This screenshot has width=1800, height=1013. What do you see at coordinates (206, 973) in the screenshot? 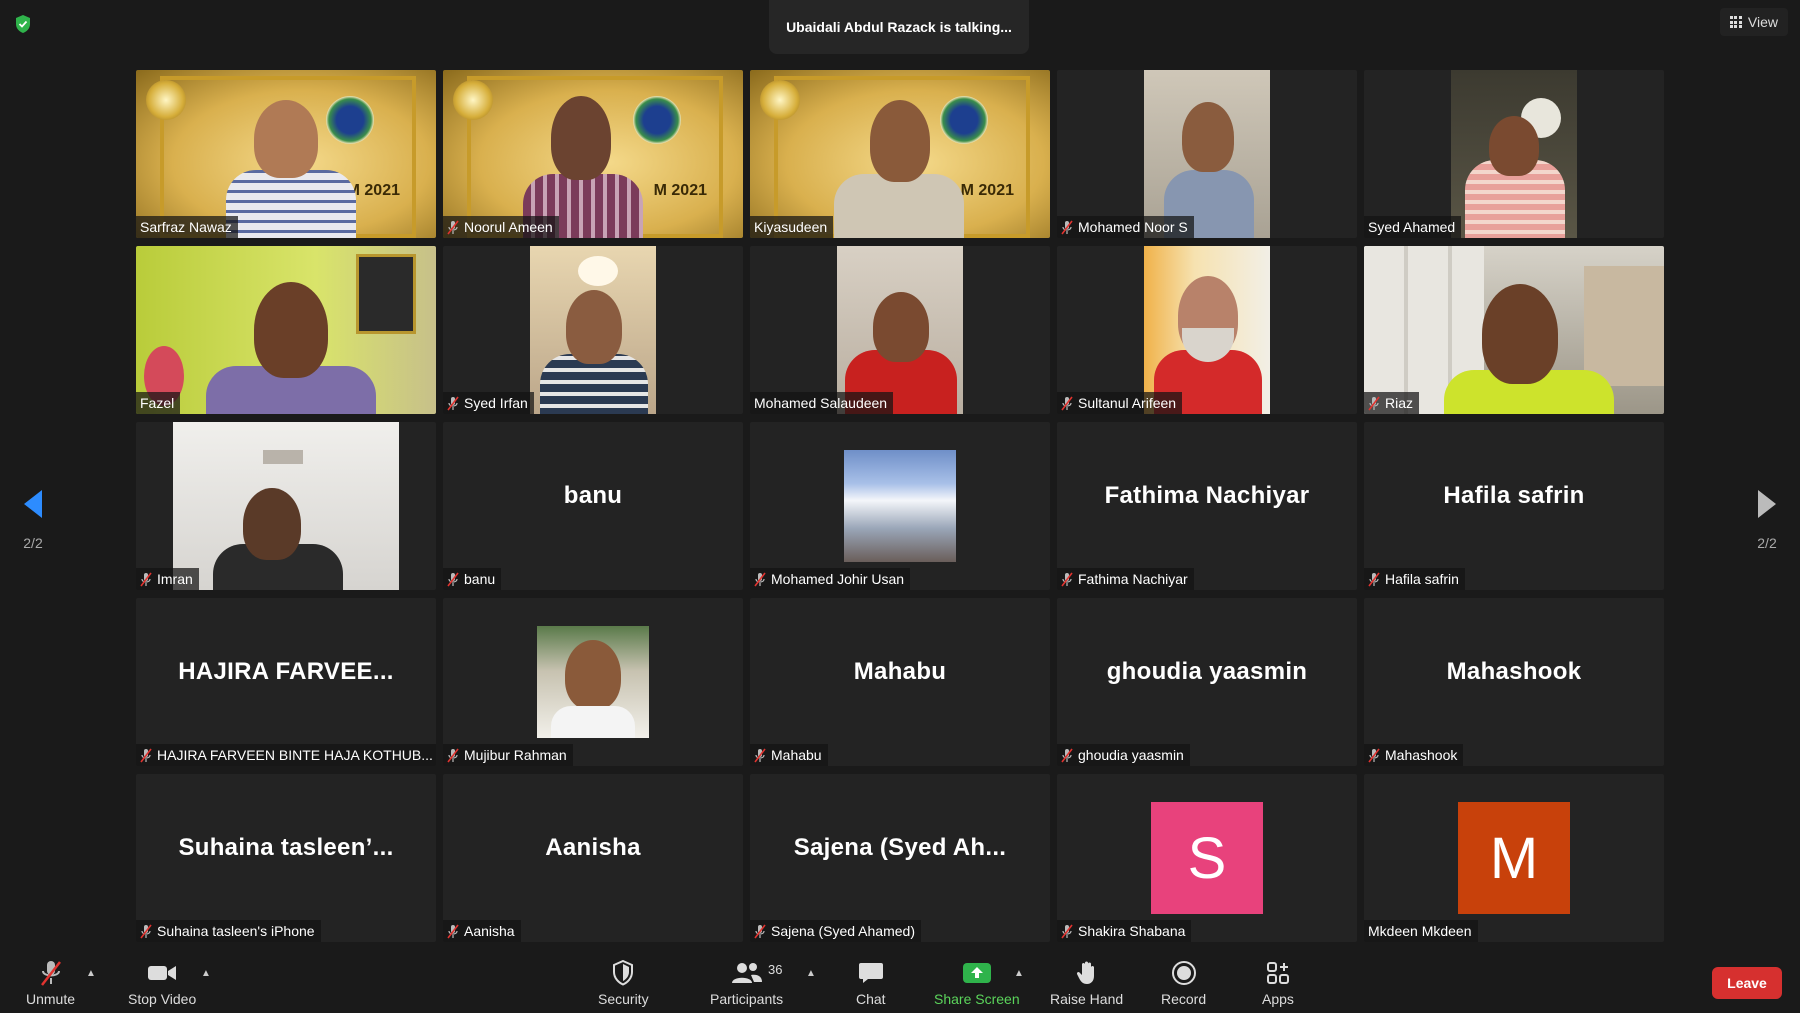
I see `video-options-caret: ▲` at bounding box center [206, 973].